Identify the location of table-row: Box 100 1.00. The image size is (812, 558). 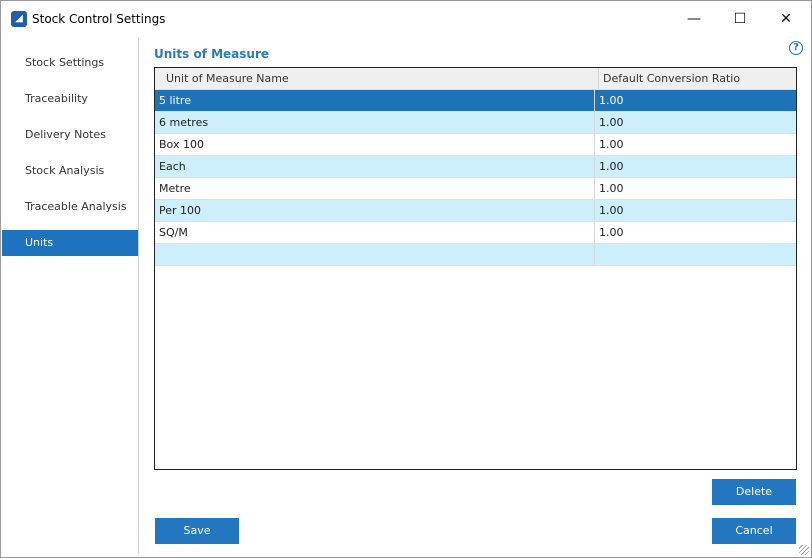
(475, 145).